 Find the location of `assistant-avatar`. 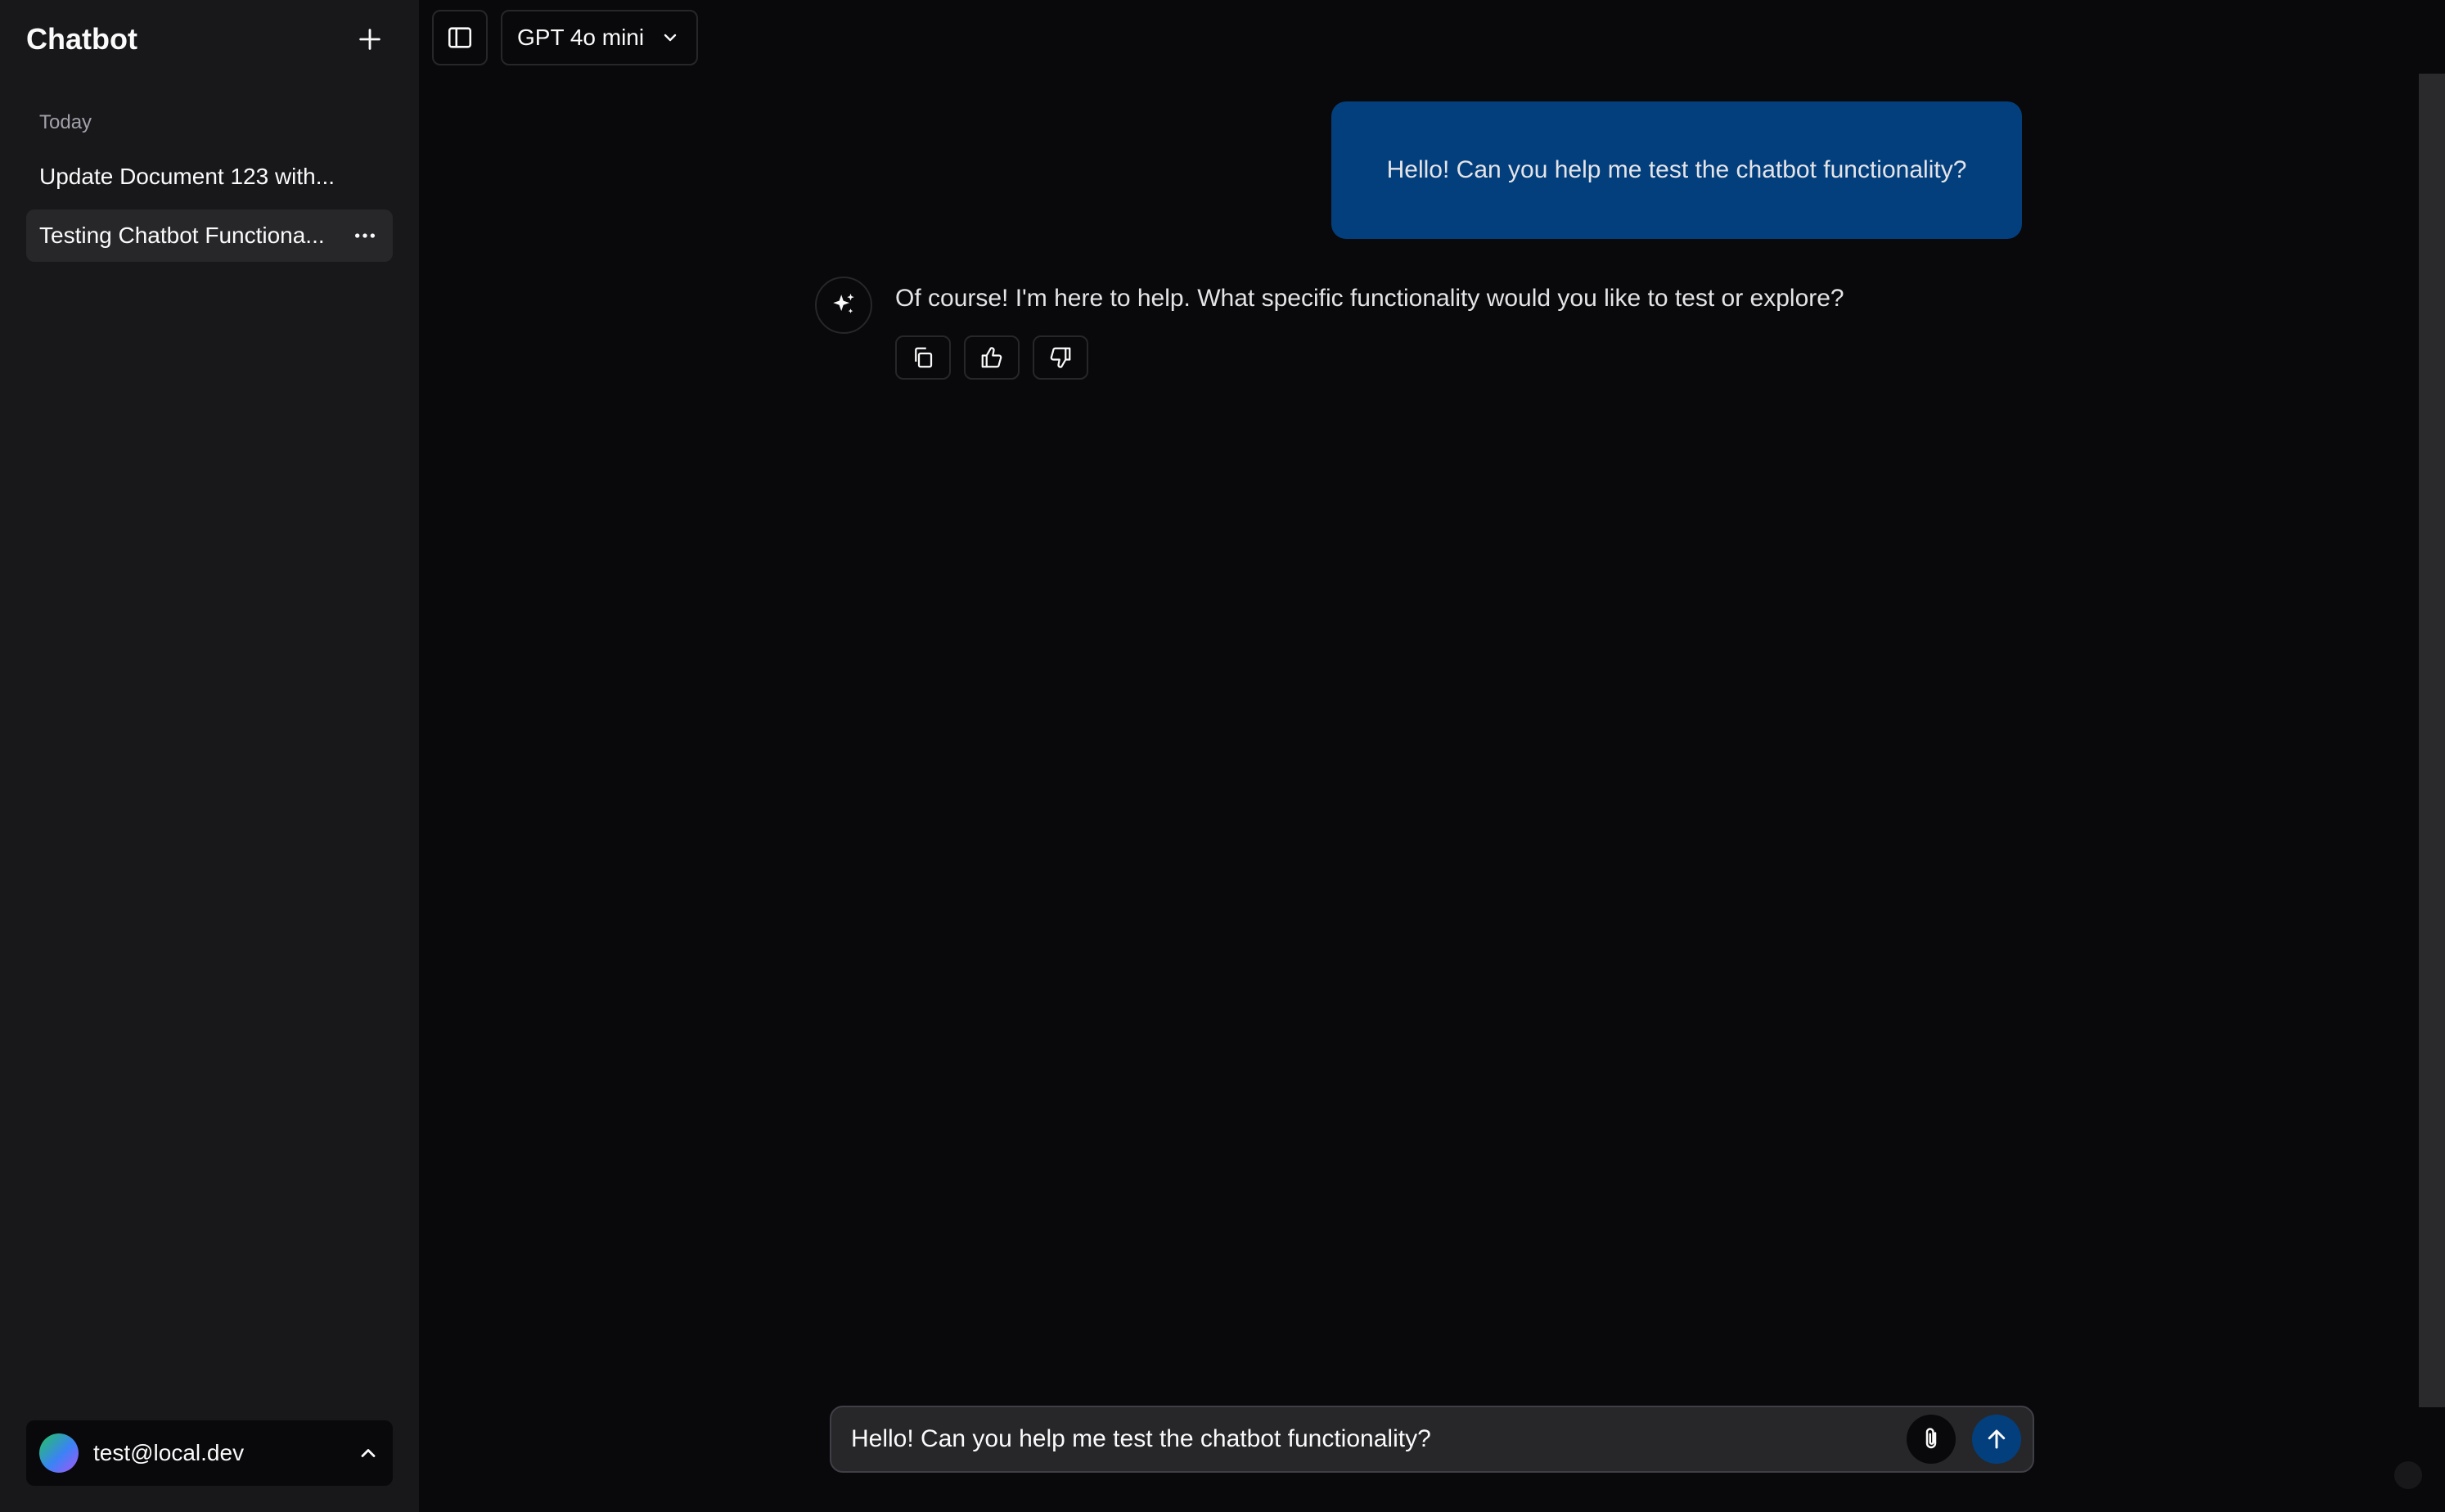

assistant-avatar is located at coordinates (843, 306).